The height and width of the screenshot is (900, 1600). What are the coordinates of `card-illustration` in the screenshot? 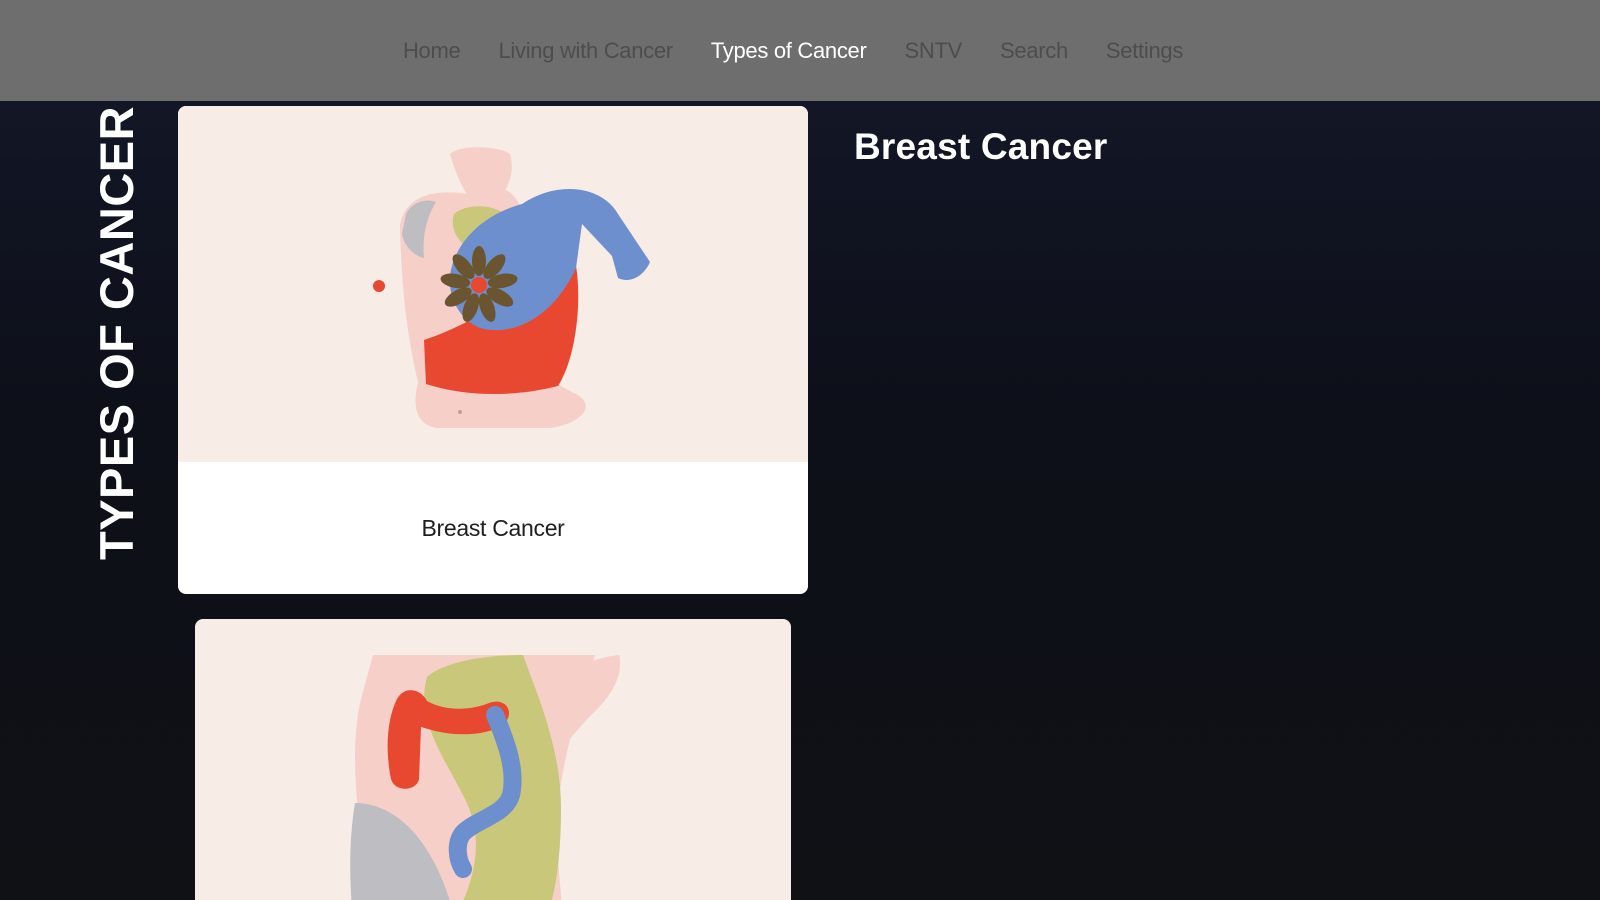 It's located at (493, 759).